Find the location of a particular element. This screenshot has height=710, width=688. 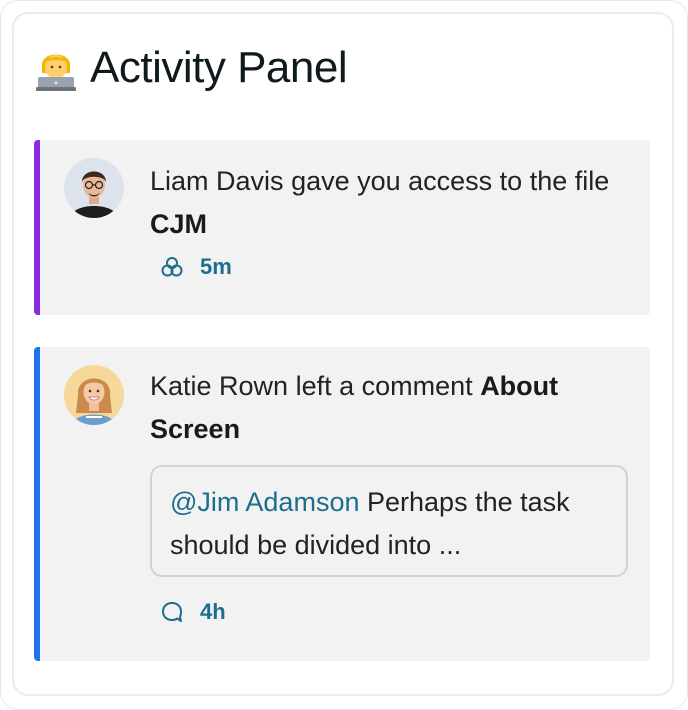

comment-mention: @Jim Adamson is located at coordinates (264, 502).